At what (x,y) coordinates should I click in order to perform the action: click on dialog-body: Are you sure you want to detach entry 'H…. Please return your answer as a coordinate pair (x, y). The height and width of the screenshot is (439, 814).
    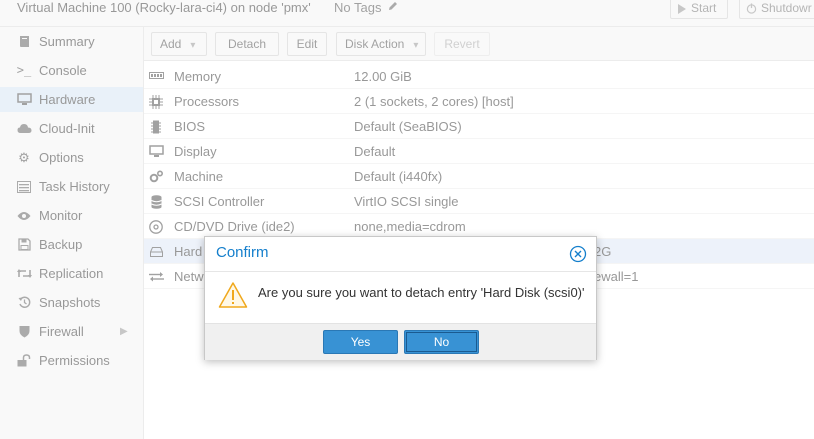
    Looking at the image, I should click on (400, 297).